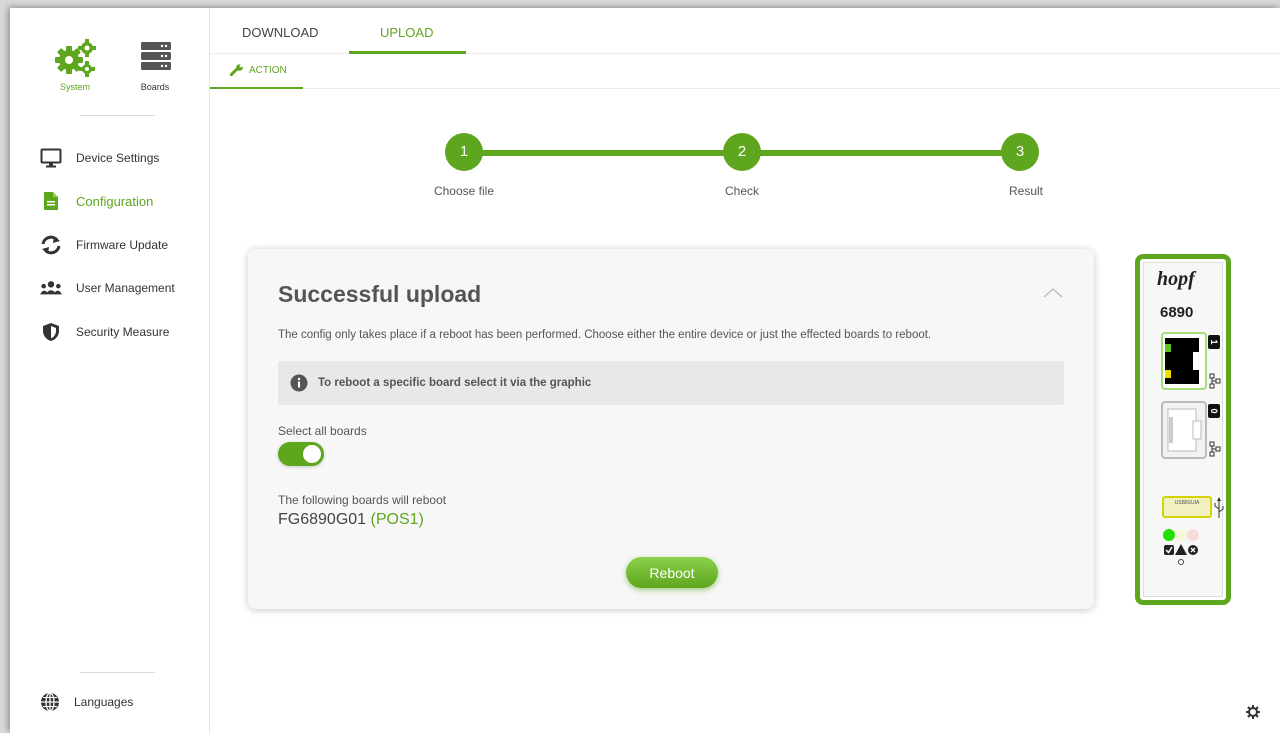 The image size is (1280, 733). Describe the element at coordinates (312, 454) in the screenshot. I see `toggle-knob` at that location.